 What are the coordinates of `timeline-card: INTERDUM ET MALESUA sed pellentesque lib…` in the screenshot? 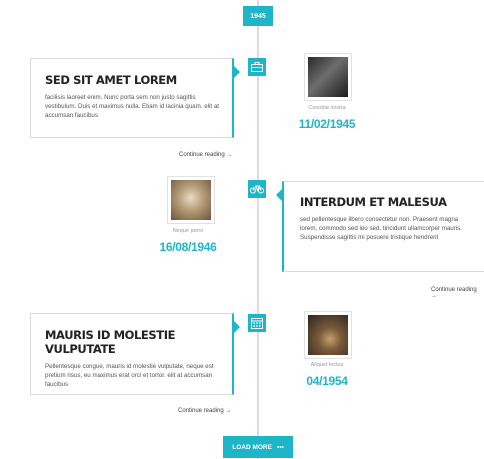 It's located at (380, 226).